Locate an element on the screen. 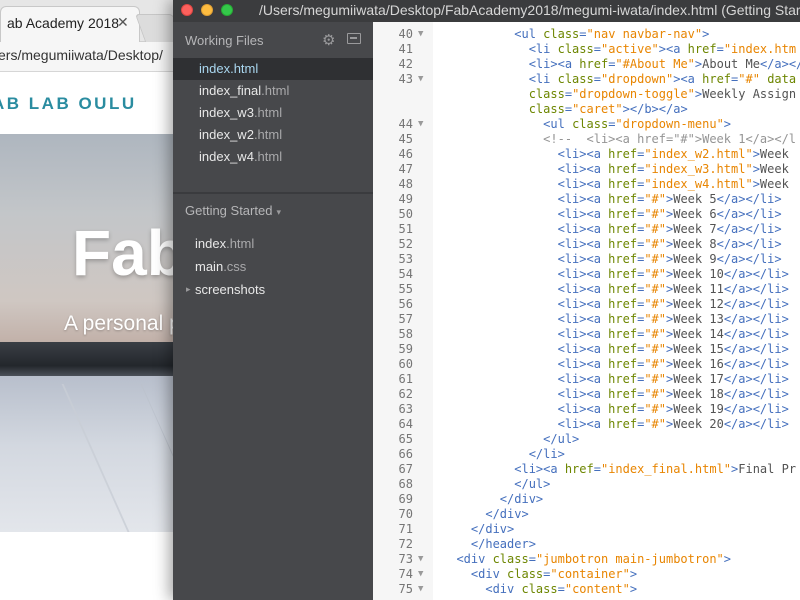 This screenshot has width=800, height=600. line-number: 58 is located at coordinates (405, 334).